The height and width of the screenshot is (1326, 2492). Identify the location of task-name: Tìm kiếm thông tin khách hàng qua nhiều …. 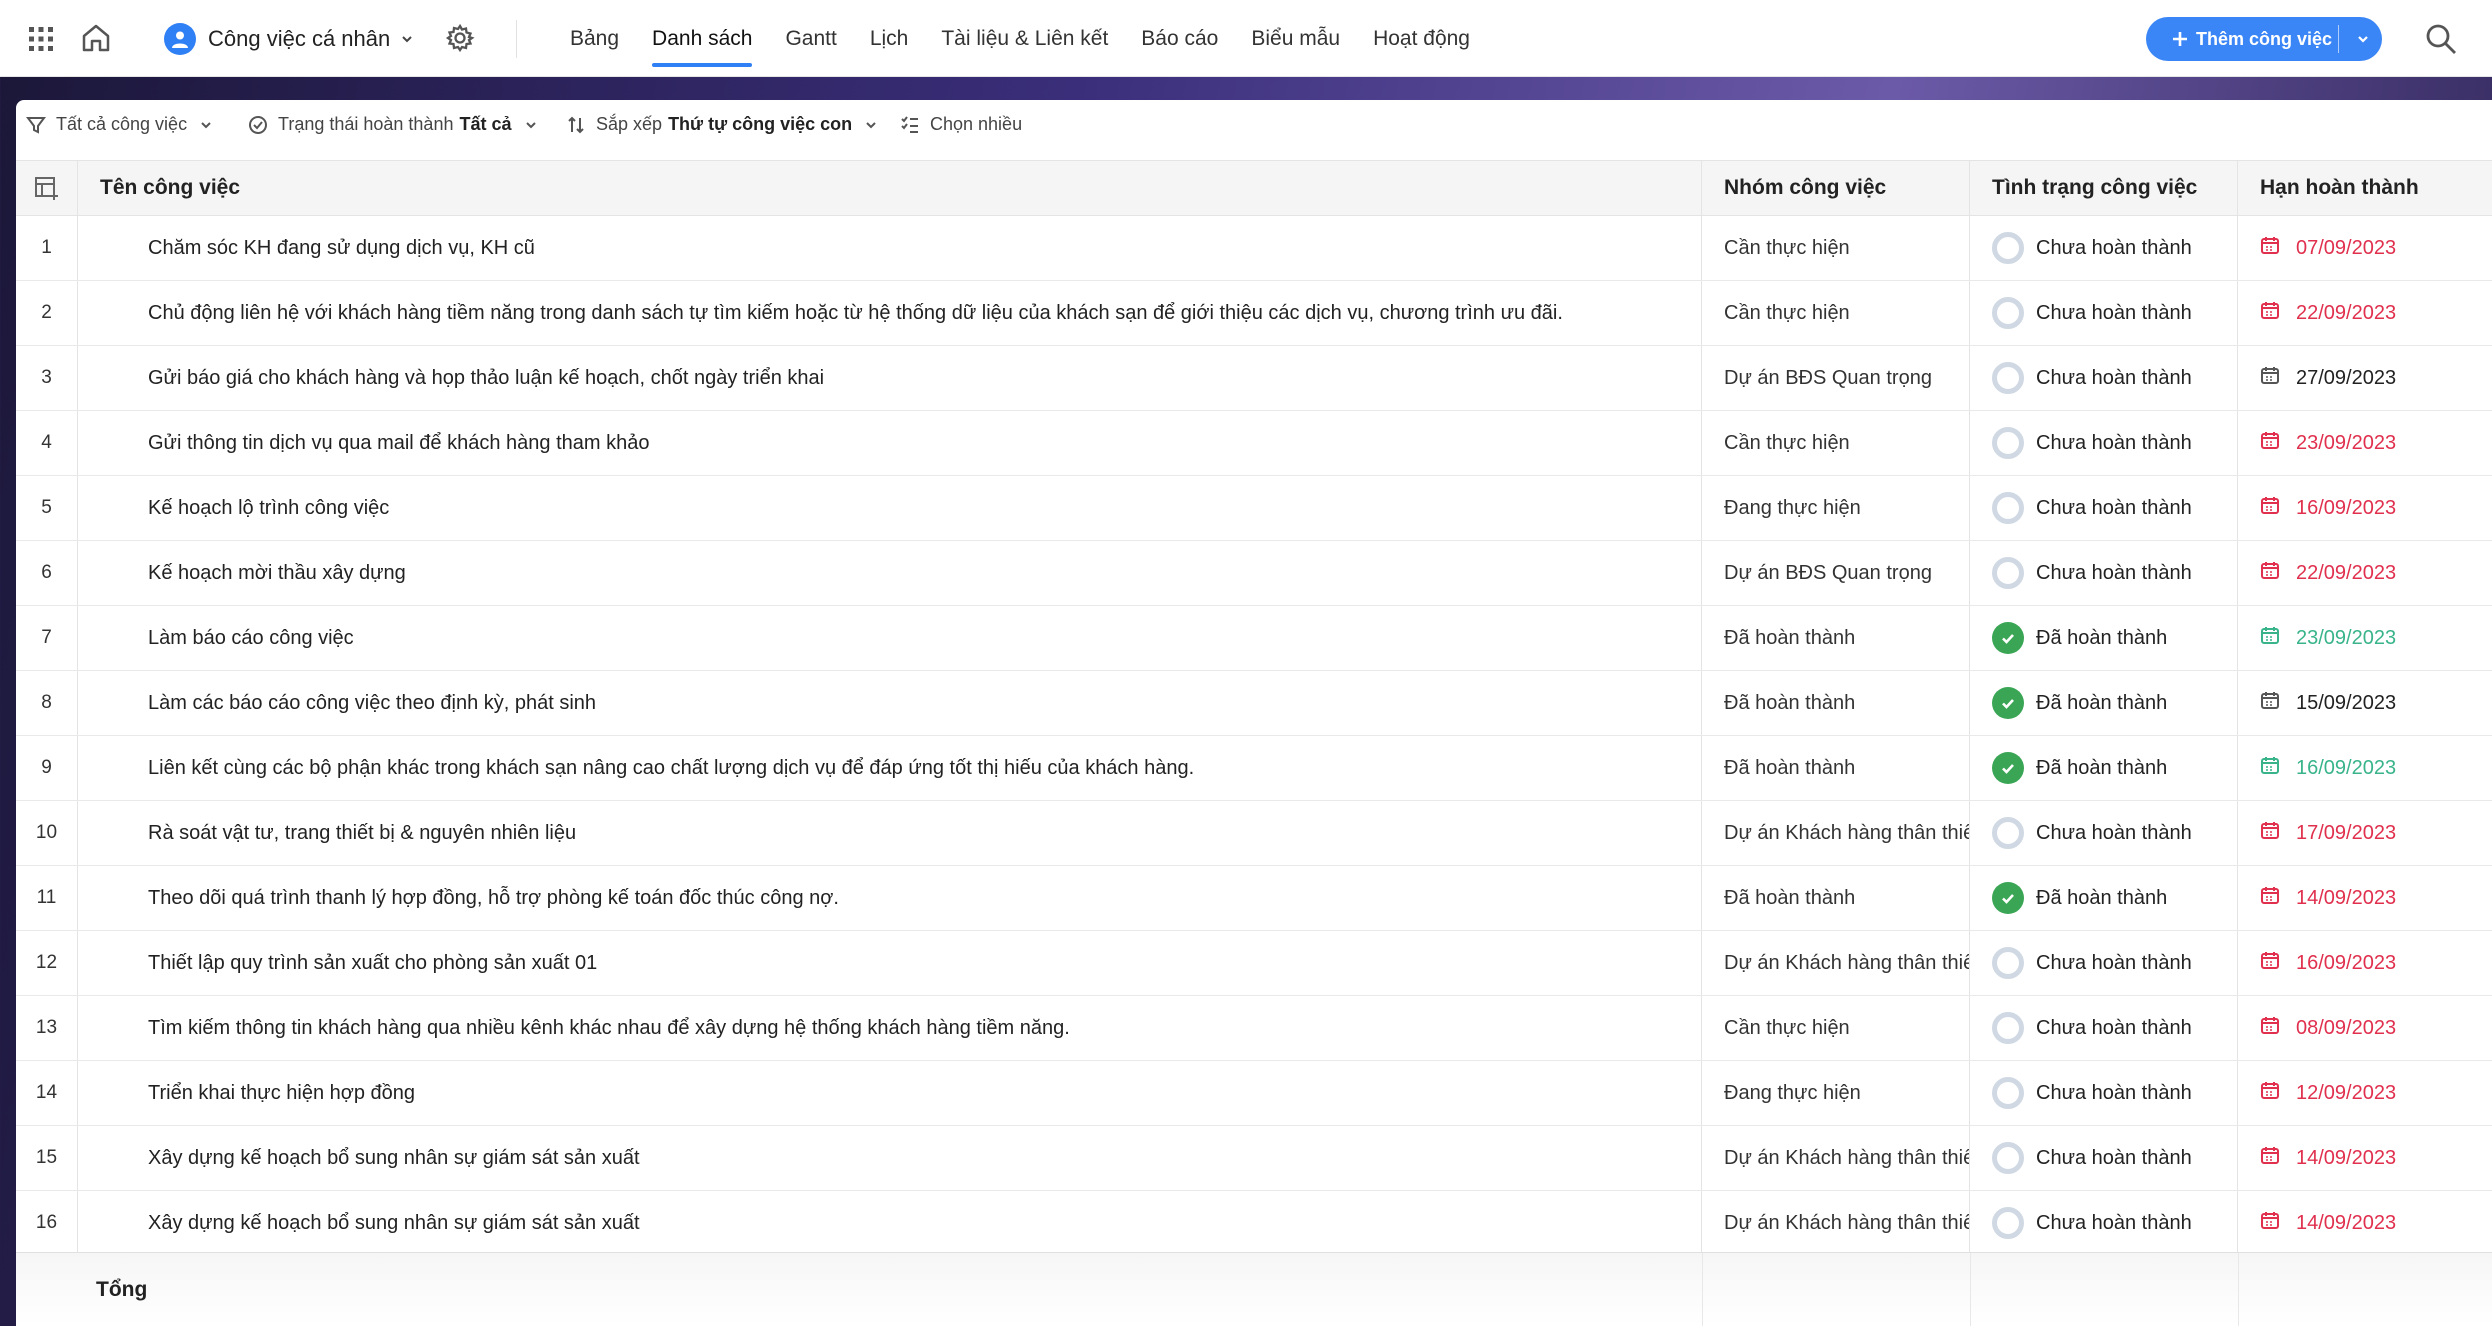
(890, 1028).